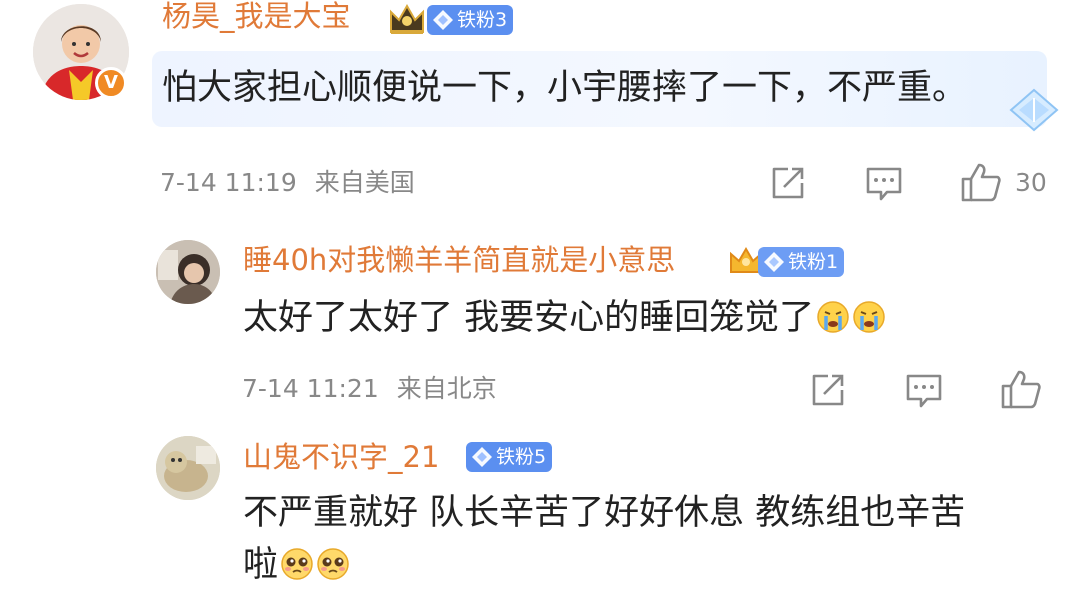 This screenshot has width=1077, height=606. I want to click on comment-text: 太好了太好了 我要安心的睡回笼觉了, so click(564, 318).